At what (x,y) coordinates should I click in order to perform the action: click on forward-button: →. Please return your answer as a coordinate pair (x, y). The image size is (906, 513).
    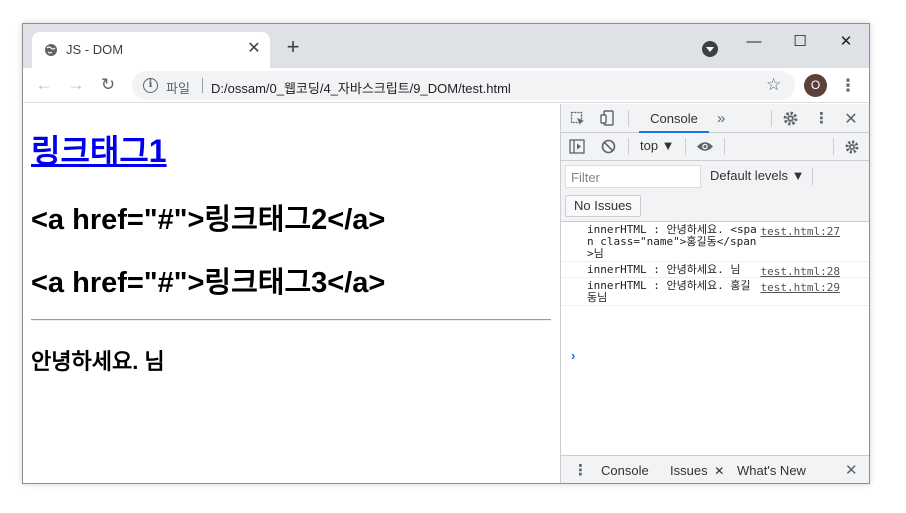
    Looking at the image, I should click on (76, 85).